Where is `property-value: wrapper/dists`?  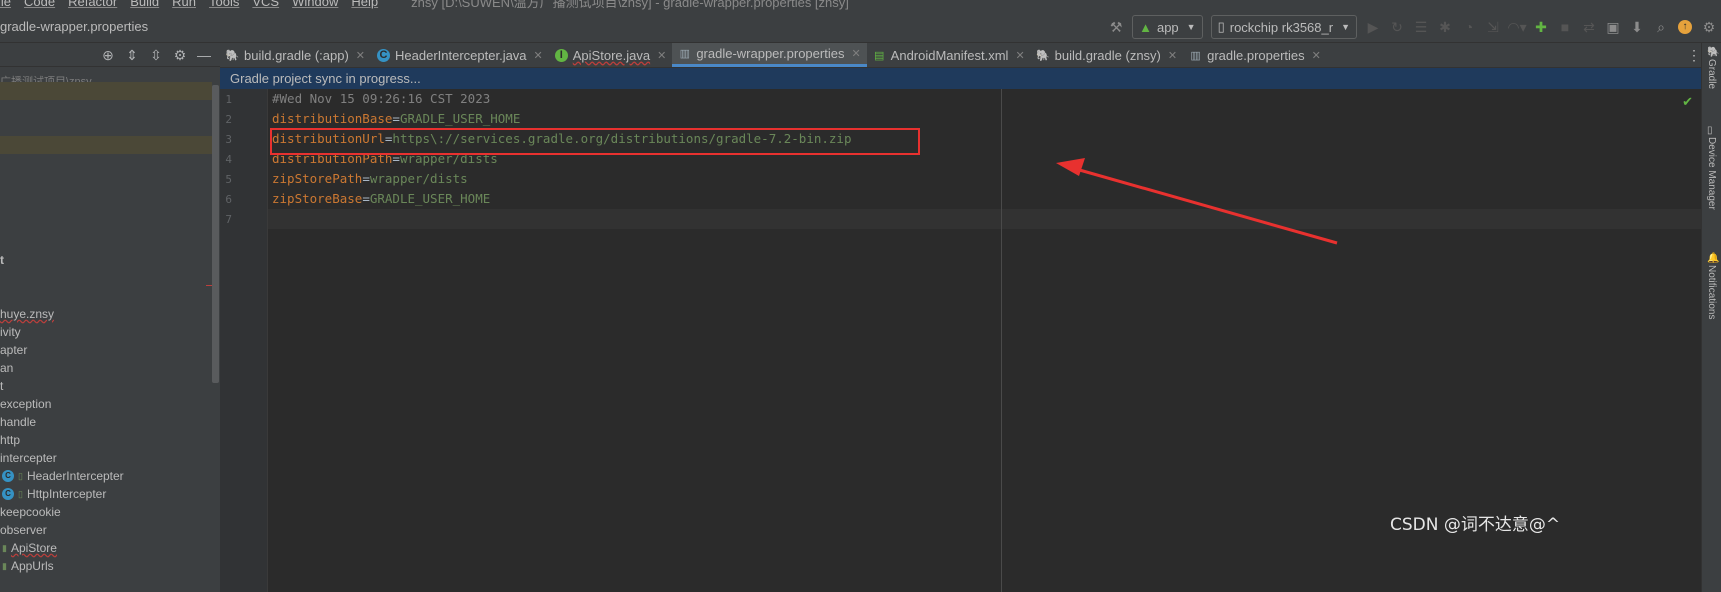 property-value: wrapper/dists is located at coordinates (418, 178).